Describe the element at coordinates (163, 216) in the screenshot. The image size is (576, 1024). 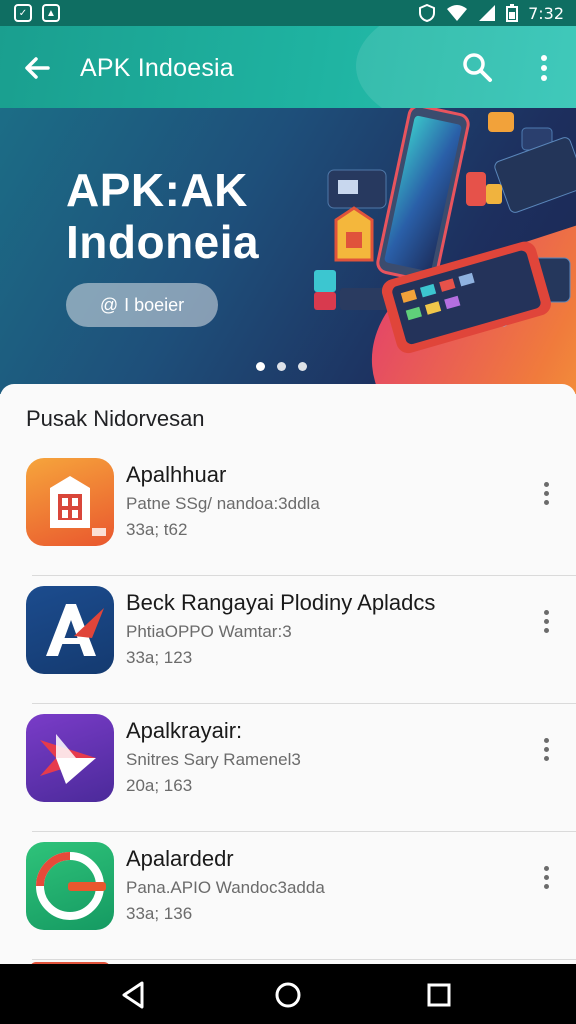
I see `banner-title: APK:AK Indoneia` at that location.